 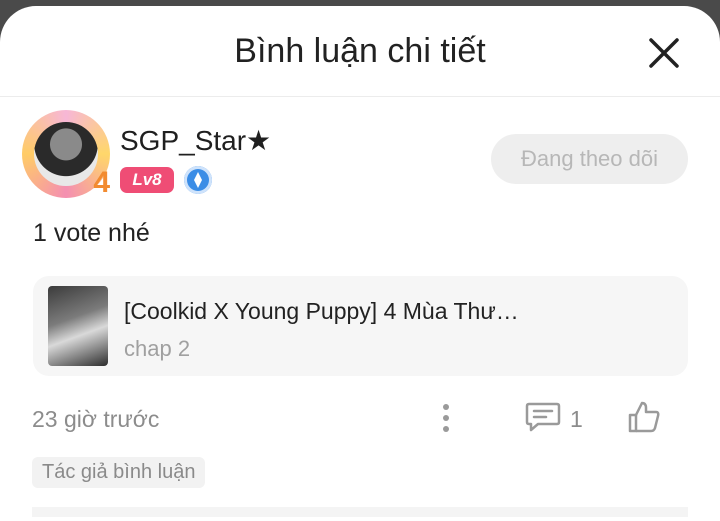 What do you see at coordinates (543, 417) in the screenshot?
I see `reply-icon` at bounding box center [543, 417].